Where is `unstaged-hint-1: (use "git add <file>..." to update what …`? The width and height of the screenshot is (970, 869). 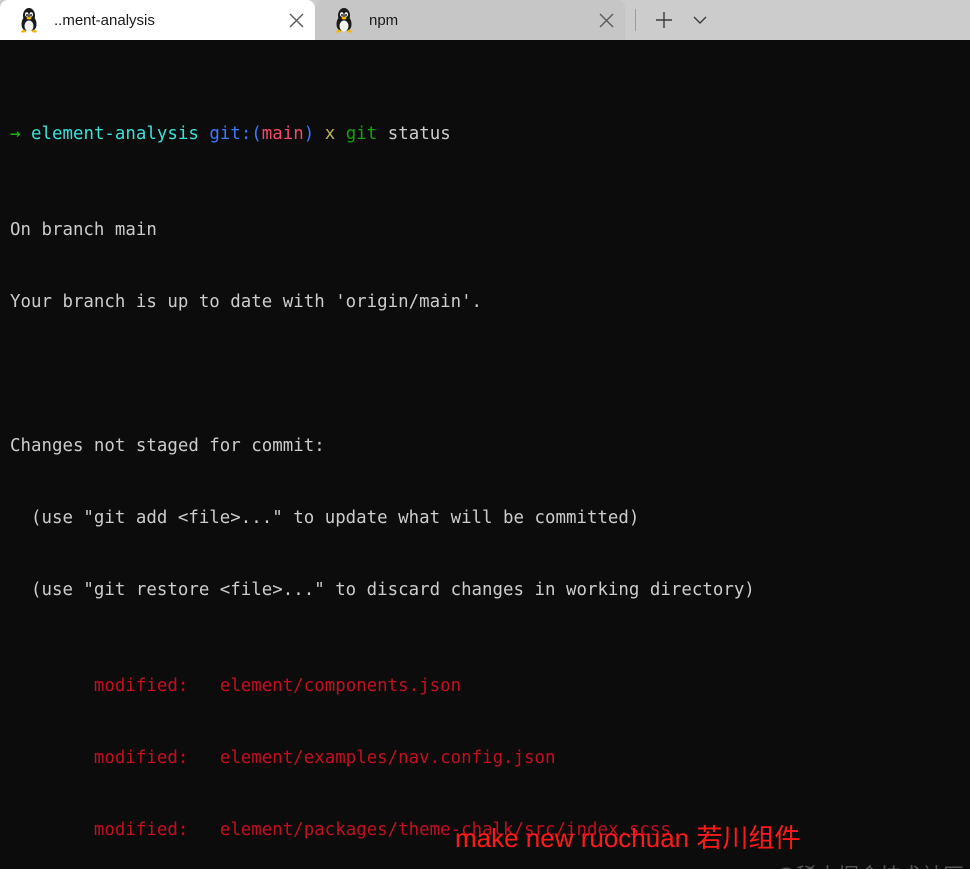
unstaged-hint-1: (use "git add <file>..." to update what … is located at coordinates (325, 518).